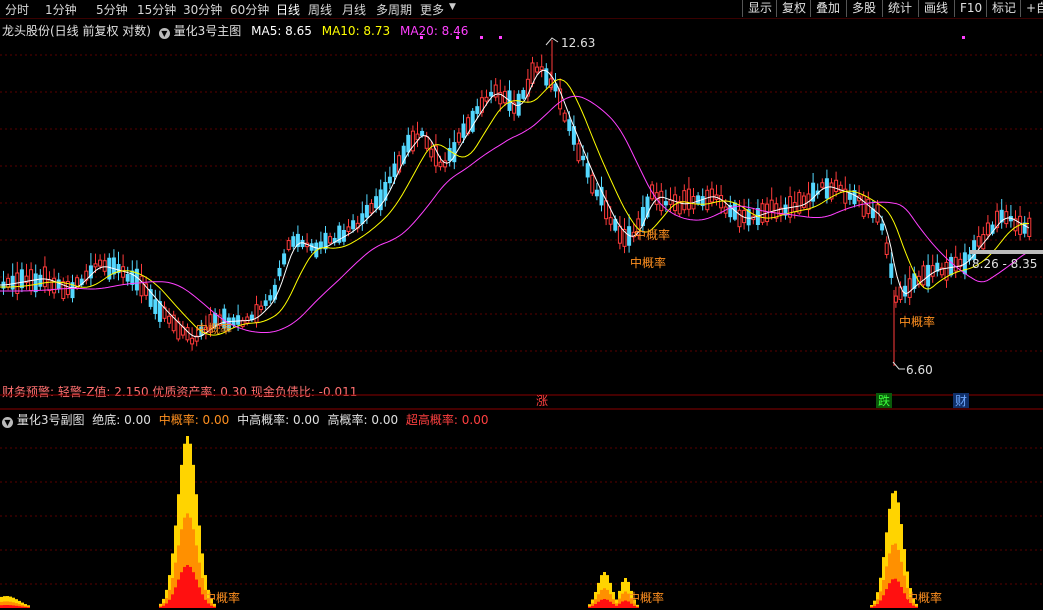  What do you see at coordinates (1006, 252) in the screenshot?
I see `price-range-box` at bounding box center [1006, 252].